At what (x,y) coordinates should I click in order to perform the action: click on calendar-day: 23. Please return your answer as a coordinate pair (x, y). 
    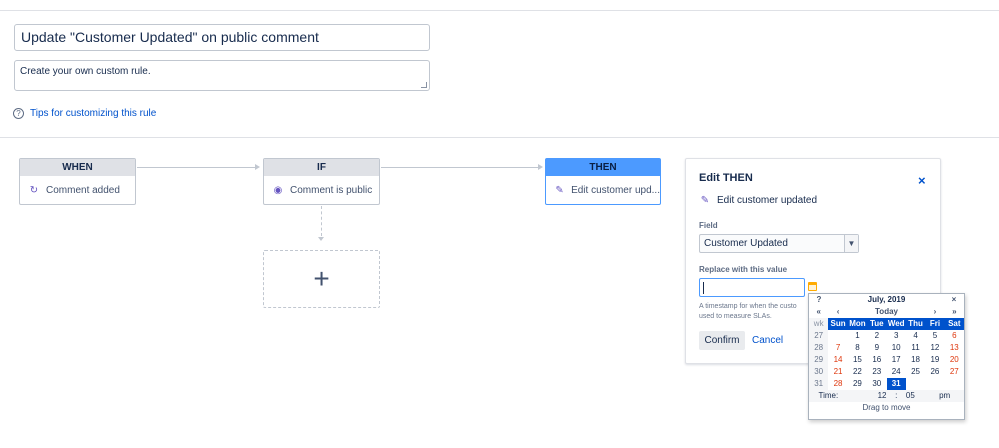
    Looking at the image, I should click on (876, 372).